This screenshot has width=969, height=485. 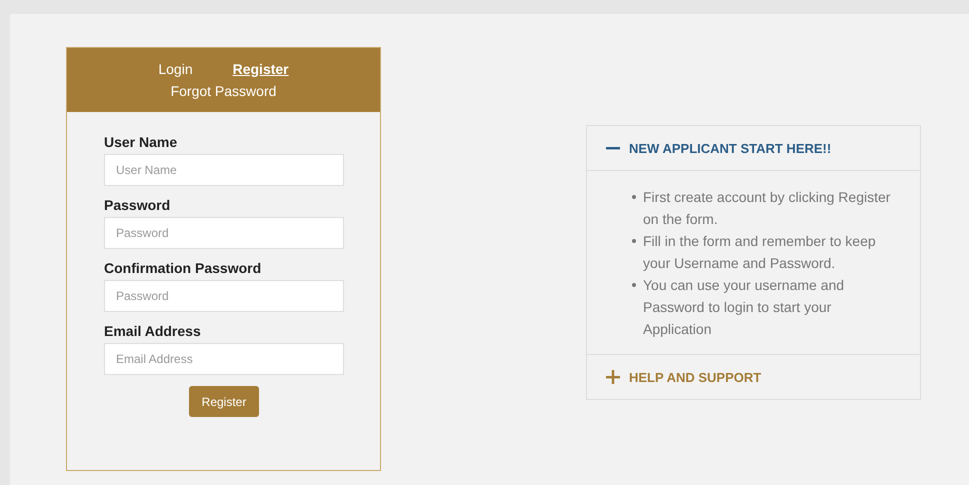 What do you see at coordinates (744, 307) in the screenshot?
I see `instruction-text: You can use your username and Password to login to start your Application` at bounding box center [744, 307].